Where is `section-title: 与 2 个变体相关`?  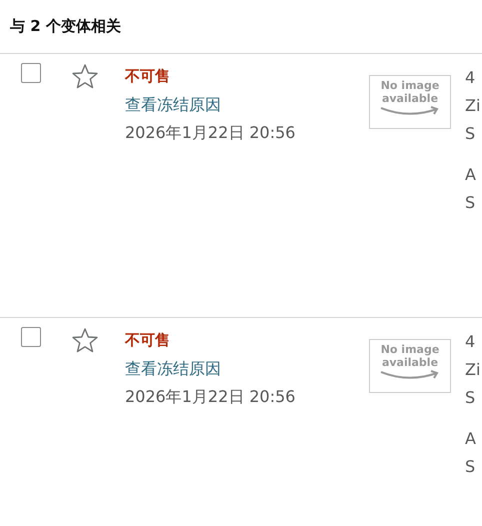 section-title: 与 2 个变体相关 is located at coordinates (65, 26).